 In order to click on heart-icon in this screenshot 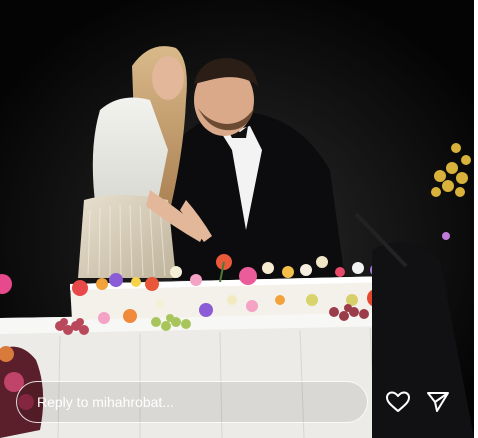, I will do `click(398, 401)`.